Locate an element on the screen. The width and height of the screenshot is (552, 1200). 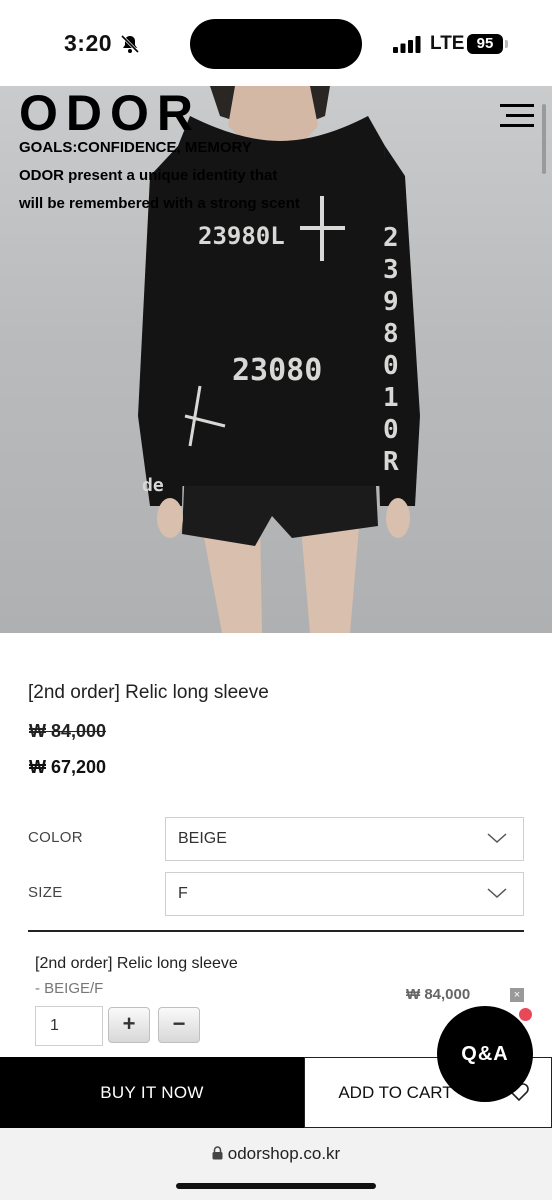
dynamic-island is located at coordinates (276, 44).